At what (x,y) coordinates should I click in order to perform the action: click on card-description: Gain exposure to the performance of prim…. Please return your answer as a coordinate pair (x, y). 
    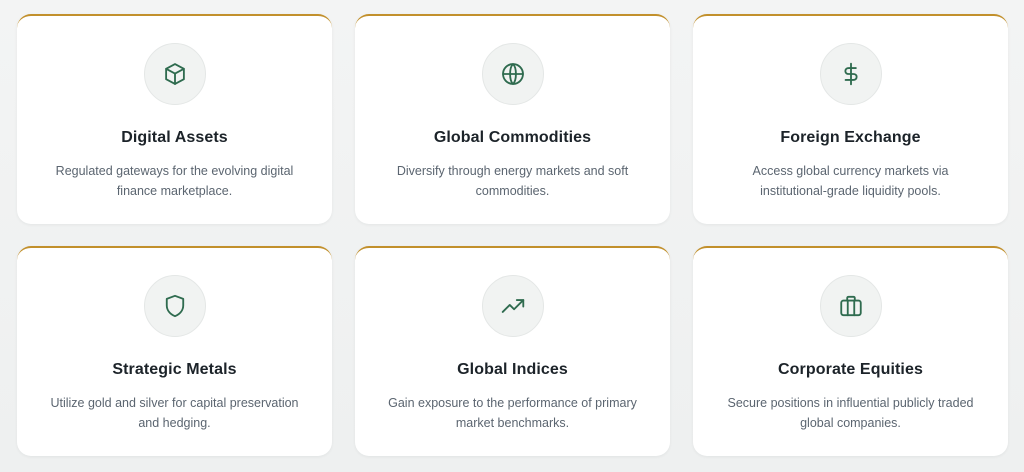
    Looking at the image, I should click on (512, 413).